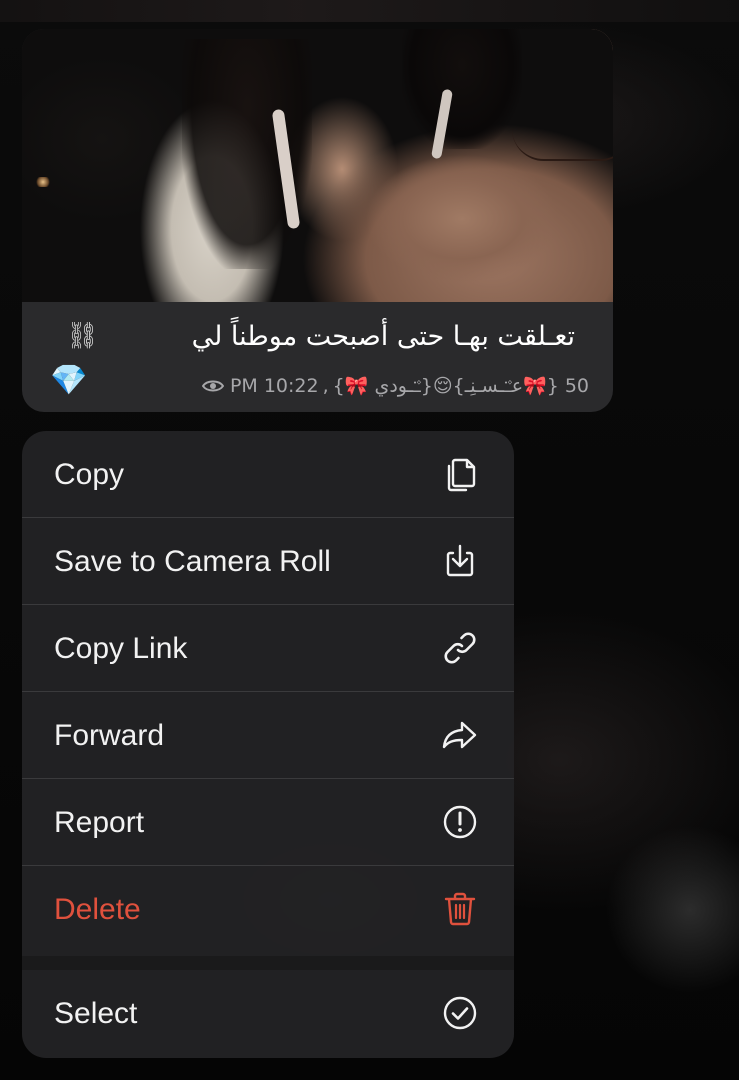 The width and height of the screenshot is (739, 1080). What do you see at coordinates (212, 385) in the screenshot?
I see `eye-icon` at bounding box center [212, 385].